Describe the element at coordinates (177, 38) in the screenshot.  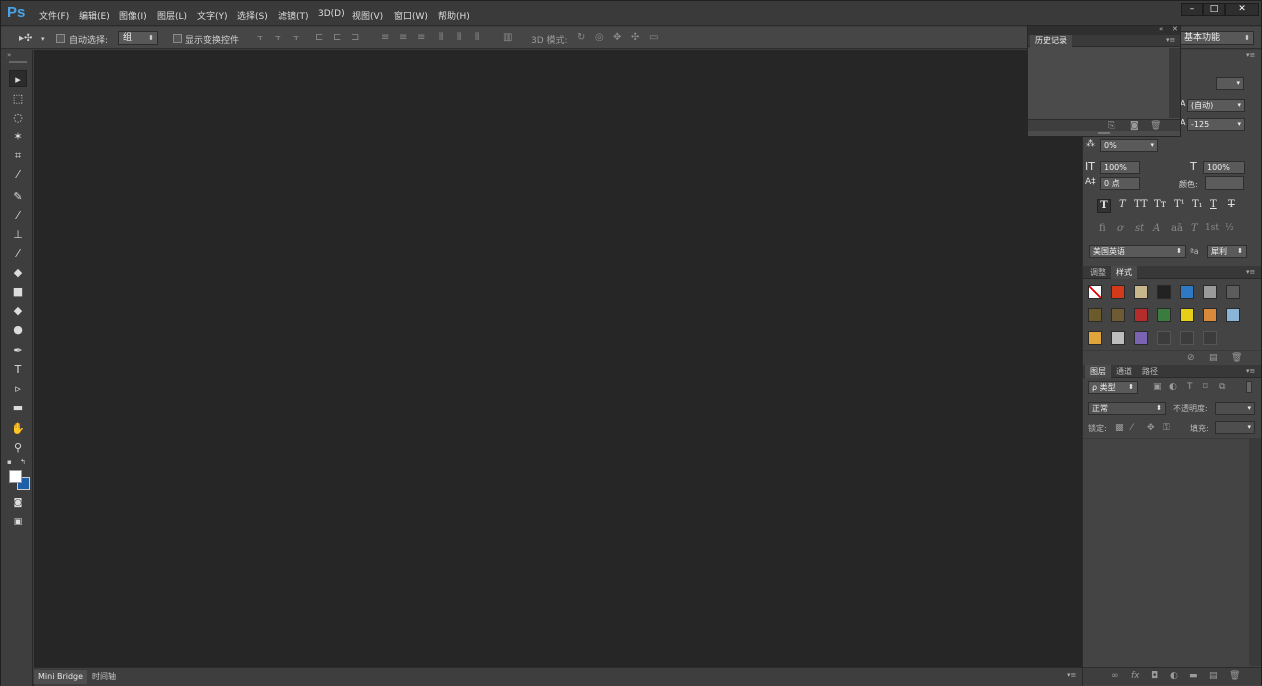
I see `show-transform-checkbox` at that location.